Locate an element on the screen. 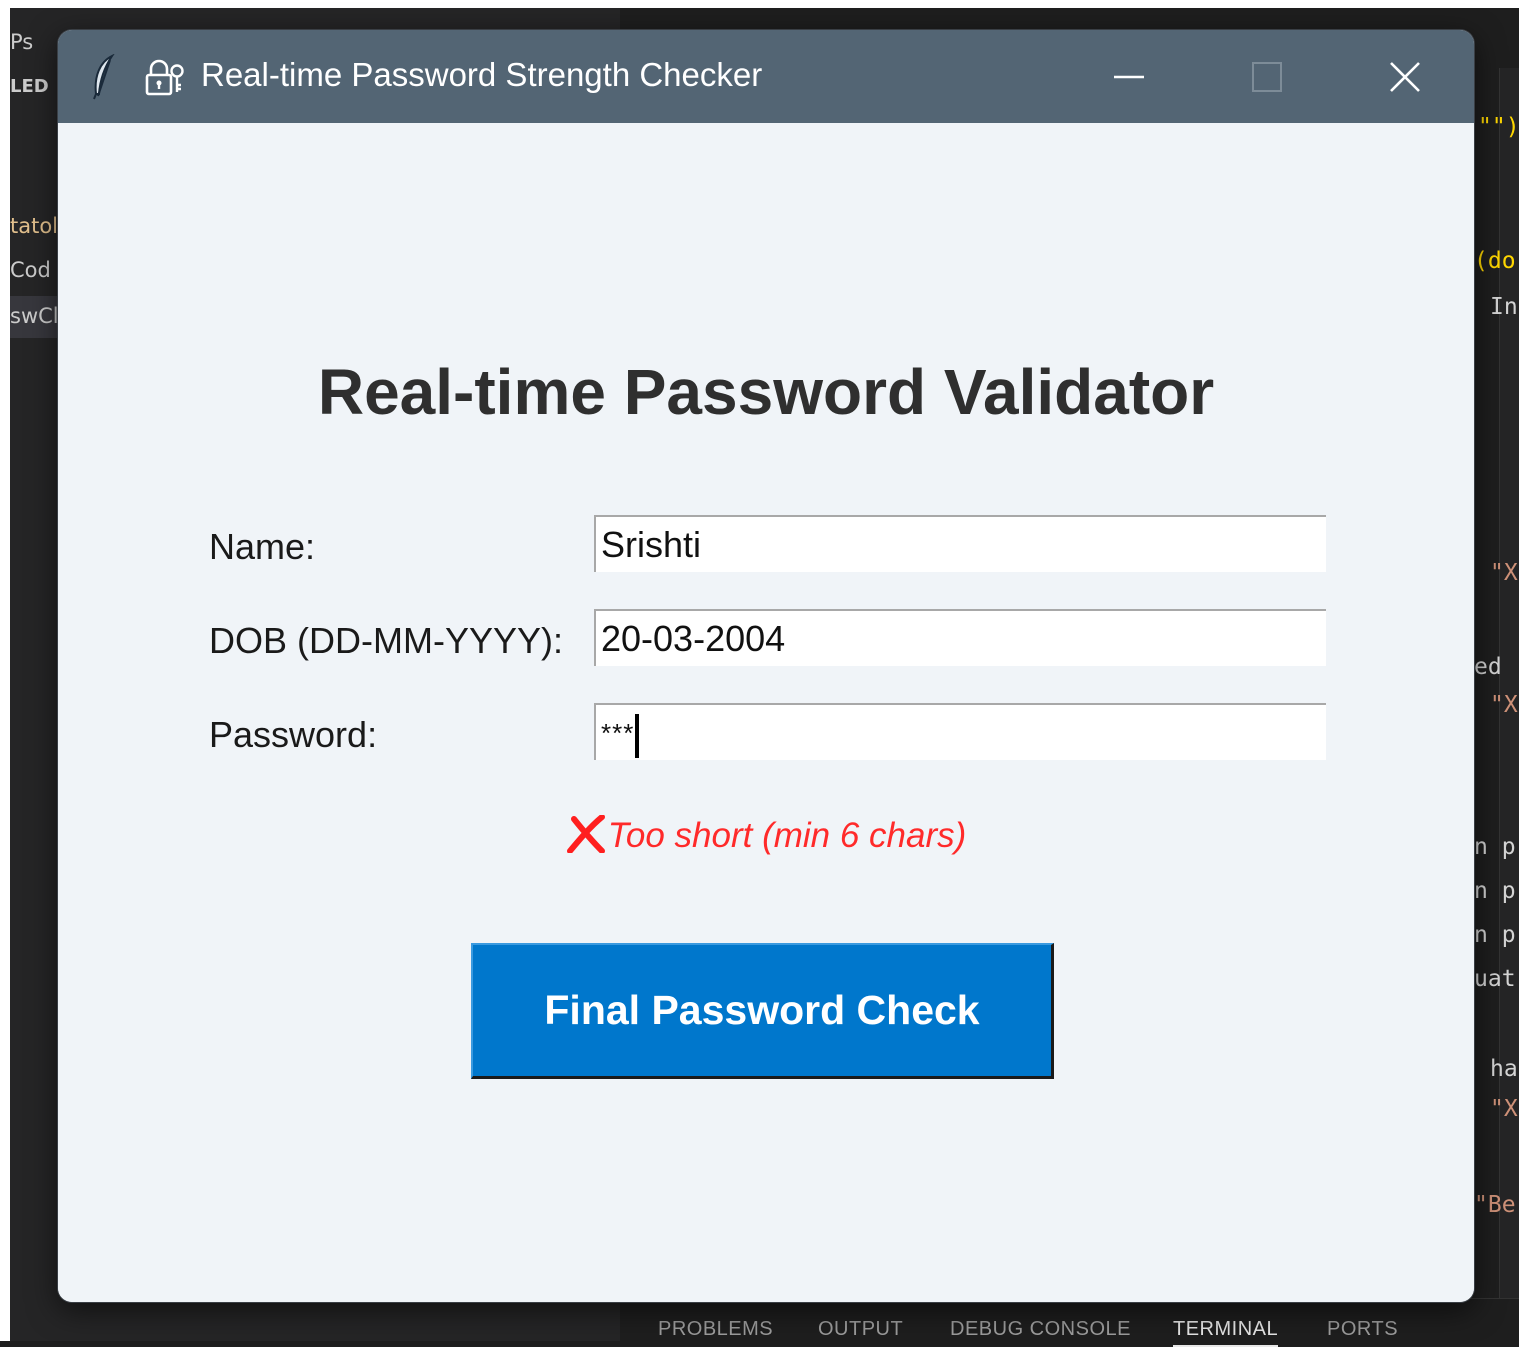 The image size is (1519, 1347). tab-output: OUTPUT is located at coordinates (860, 1329).